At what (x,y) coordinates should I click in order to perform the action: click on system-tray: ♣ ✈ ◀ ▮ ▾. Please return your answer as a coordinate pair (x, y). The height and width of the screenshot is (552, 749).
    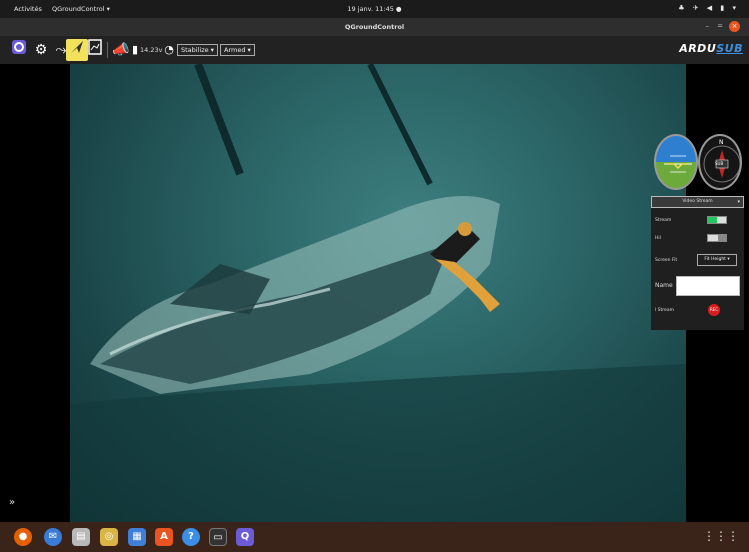
    Looking at the image, I should click on (708, 8).